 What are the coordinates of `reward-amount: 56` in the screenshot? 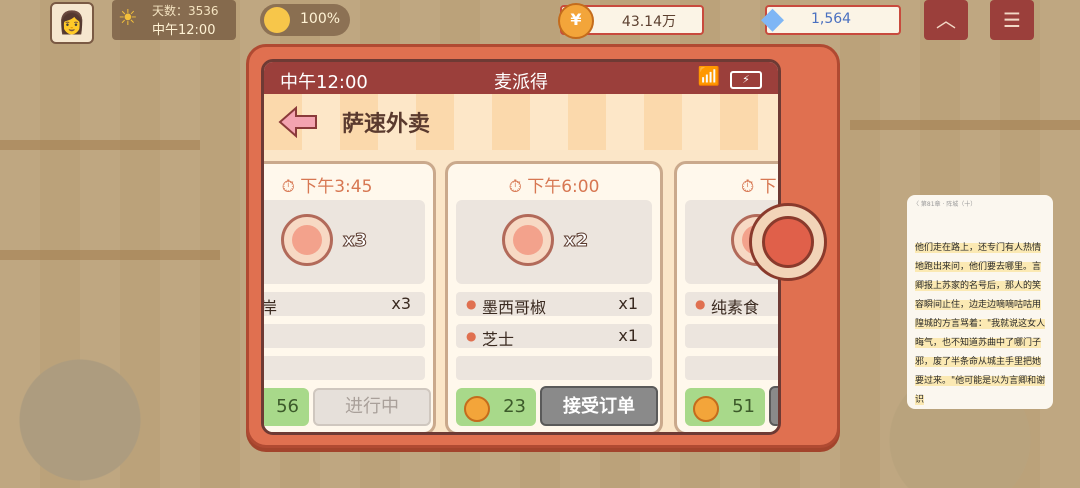 It's located at (287, 406).